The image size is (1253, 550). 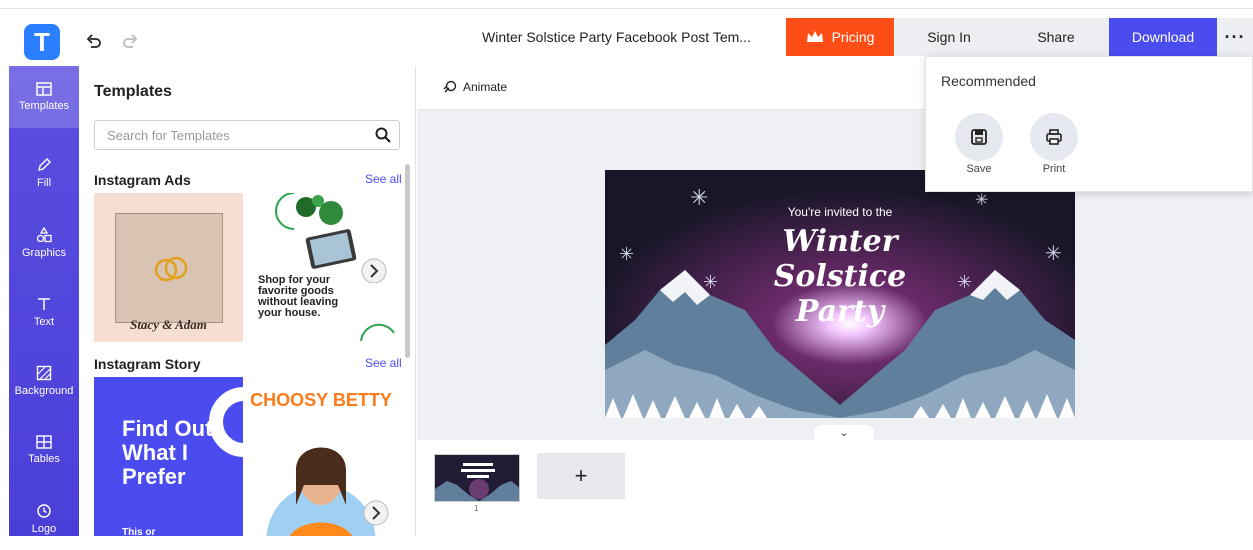 What do you see at coordinates (44, 391) in the screenshot?
I see `sidebar-item-label: Background` at bounding box center [44, 391].